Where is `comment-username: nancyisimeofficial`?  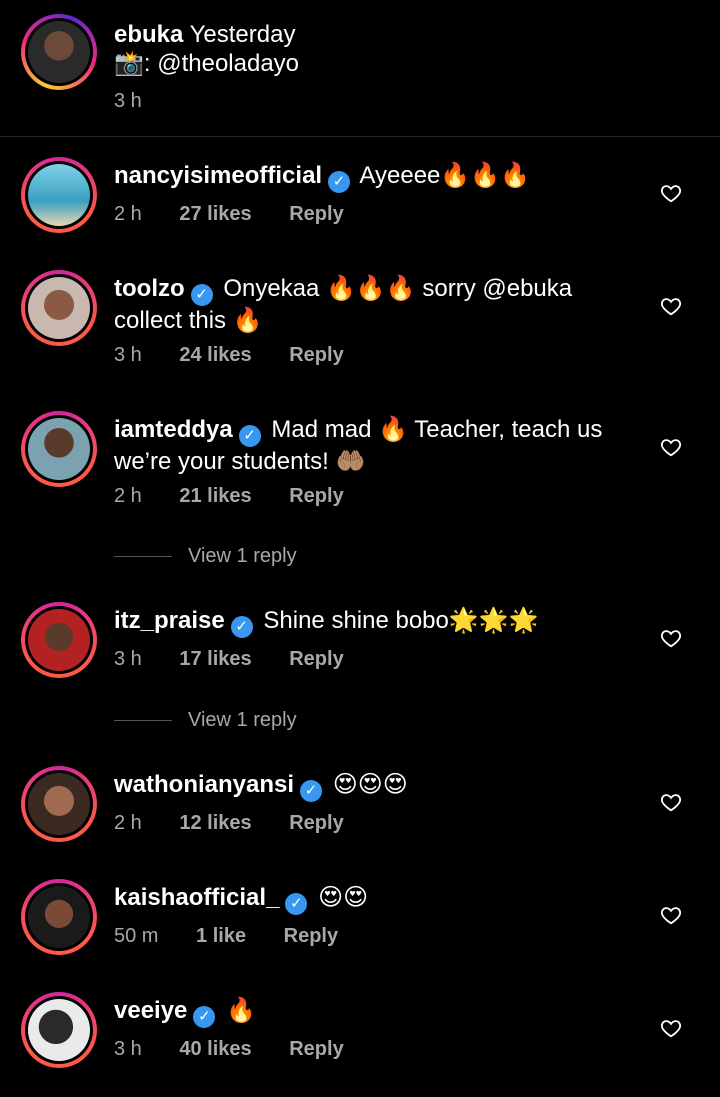 comment-username: nancyisimeofficial is located at coordinates (218, 175).